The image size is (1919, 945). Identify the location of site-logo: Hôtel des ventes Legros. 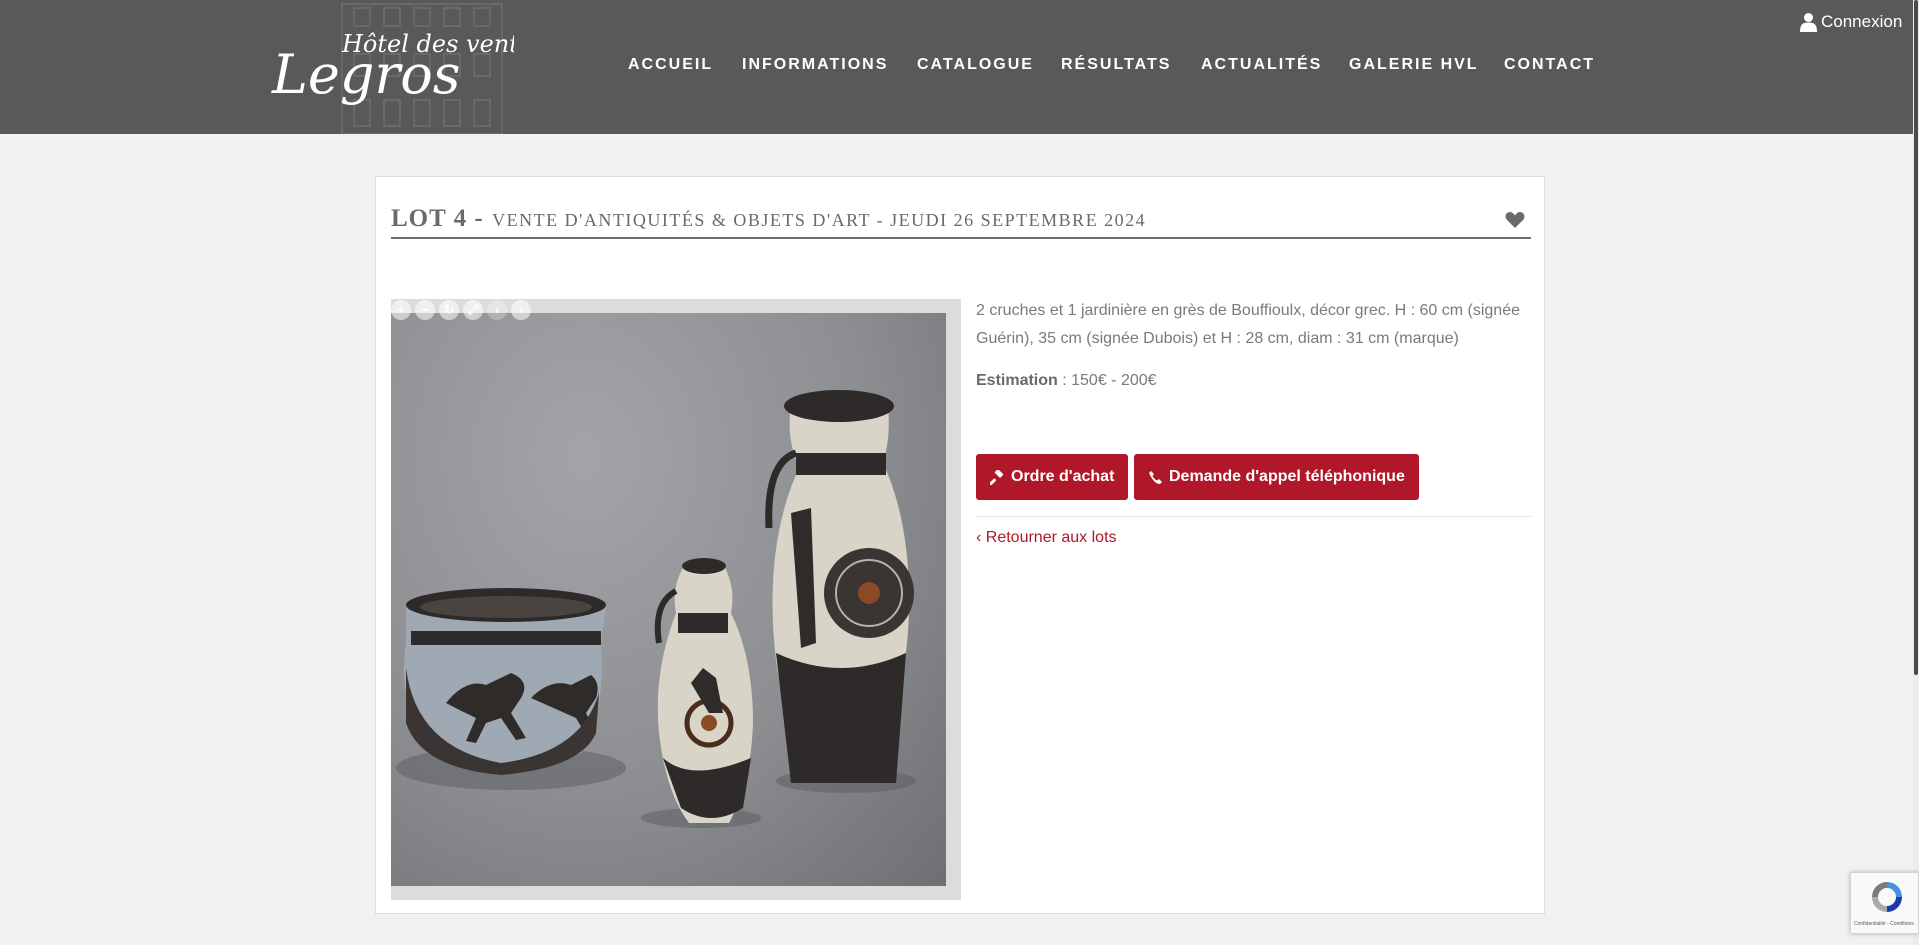
(373, 67).